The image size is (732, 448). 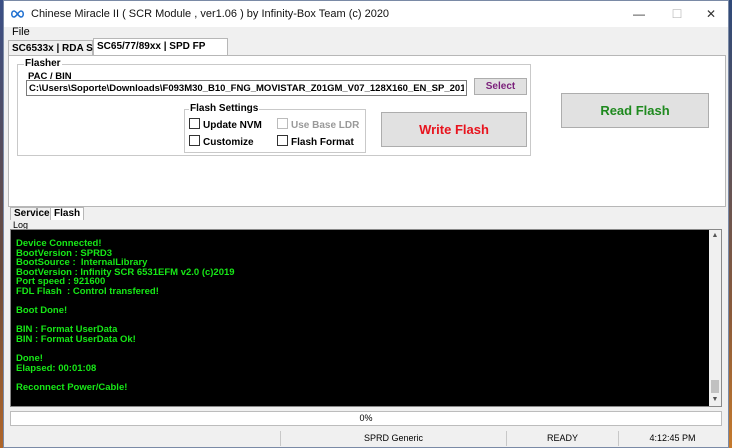 What do you see at coordinates (562, 438) in the screenshot?
I see `status-state: READY` at bounding box center [562, 438].